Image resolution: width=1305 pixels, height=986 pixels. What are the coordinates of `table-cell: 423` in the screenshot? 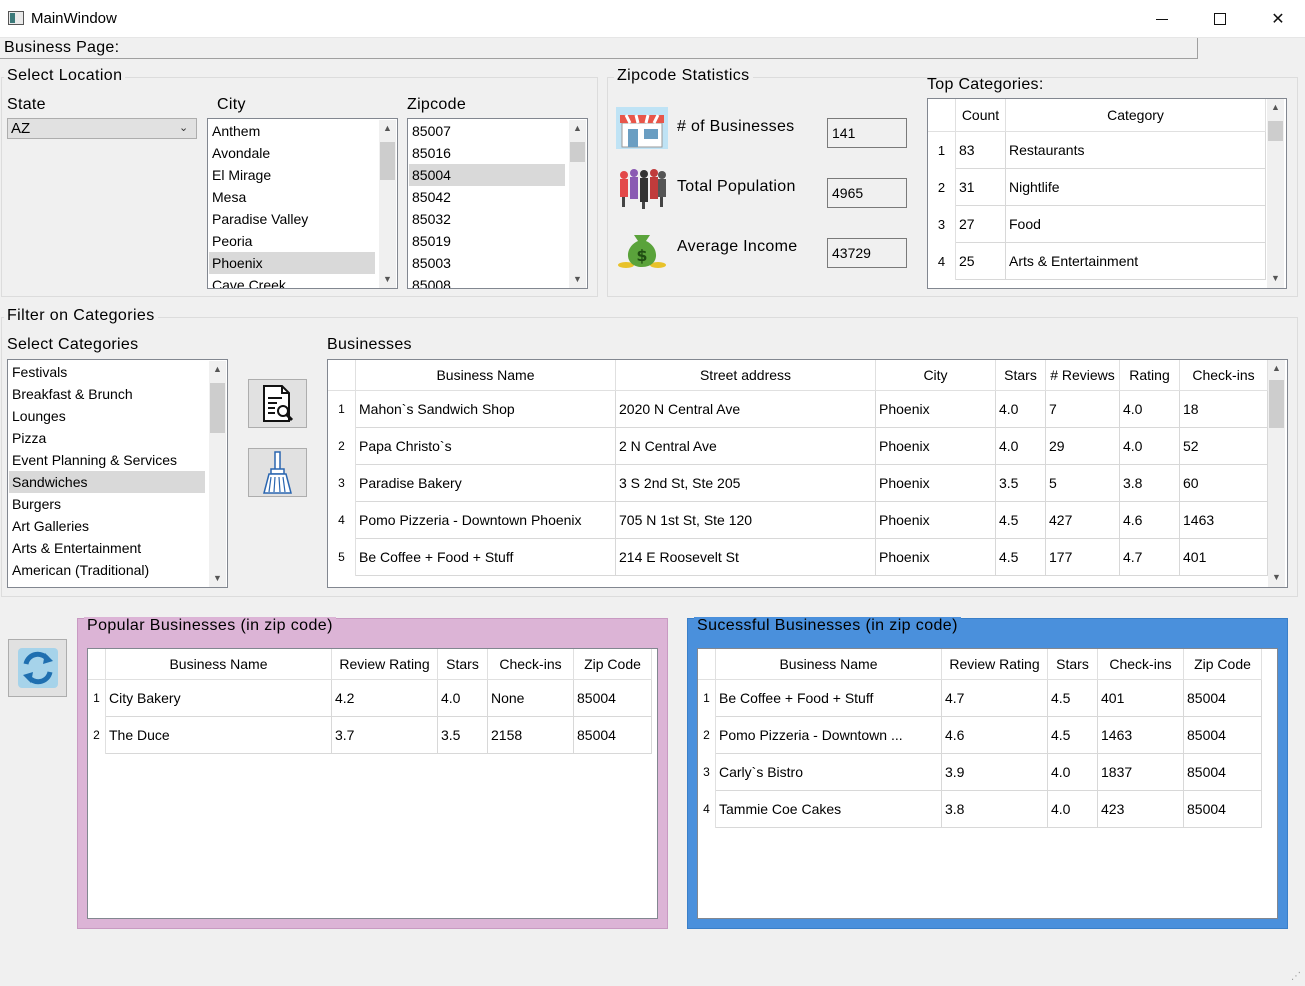 It's located at (1141, 809).